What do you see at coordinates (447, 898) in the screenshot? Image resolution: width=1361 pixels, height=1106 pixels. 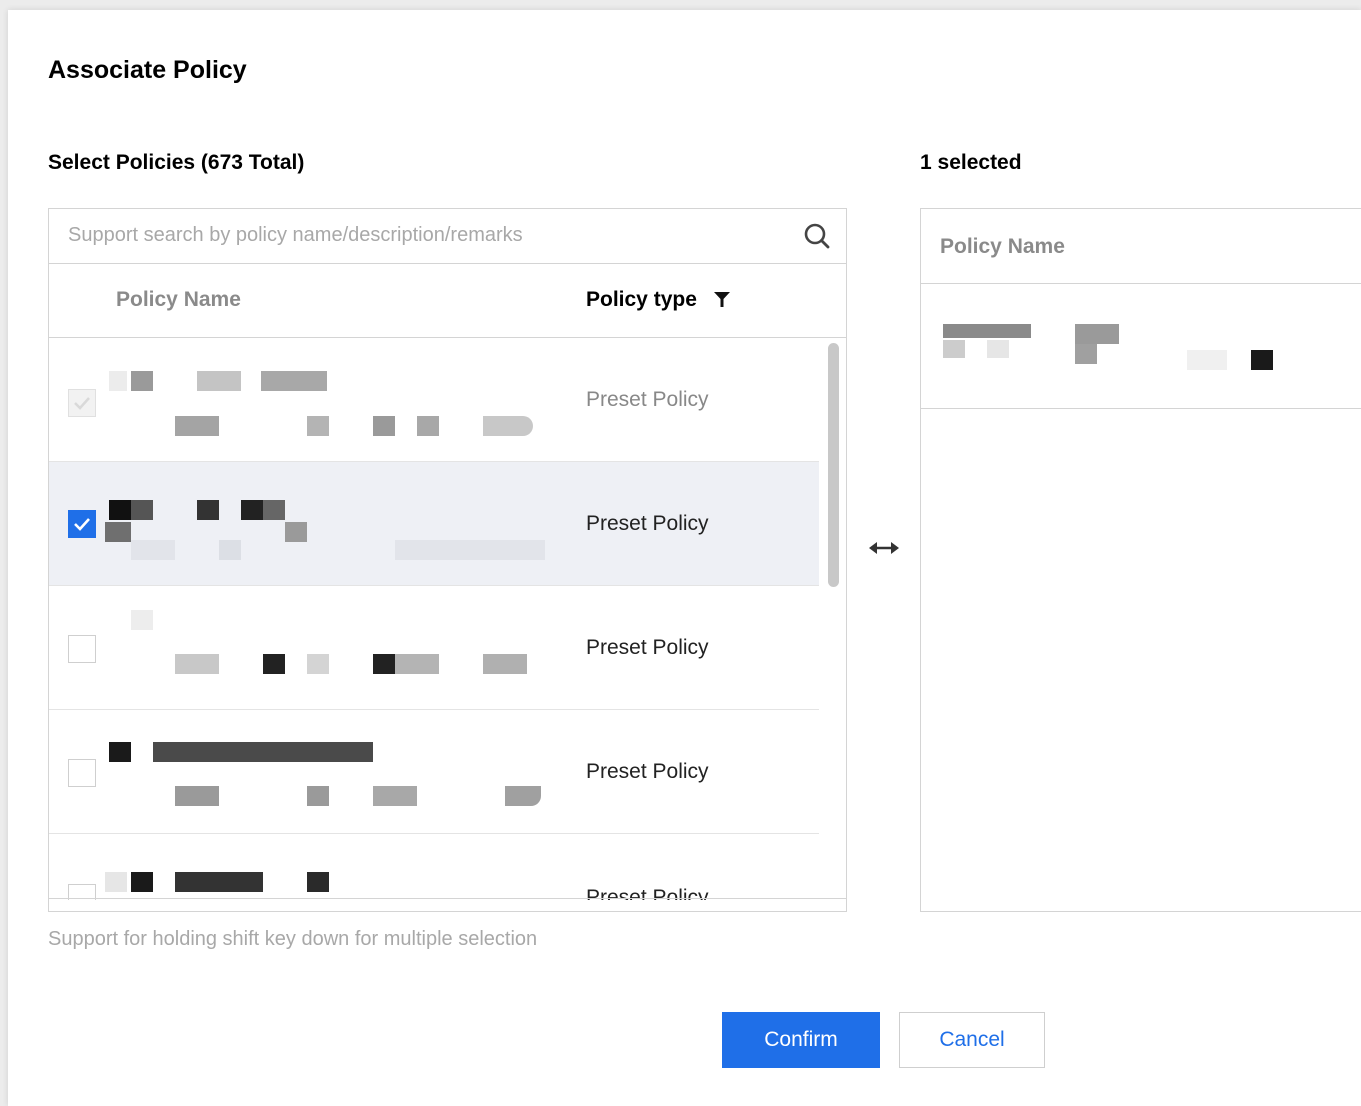 I see `list-bottom-divider` at bounding box center [447, 898].